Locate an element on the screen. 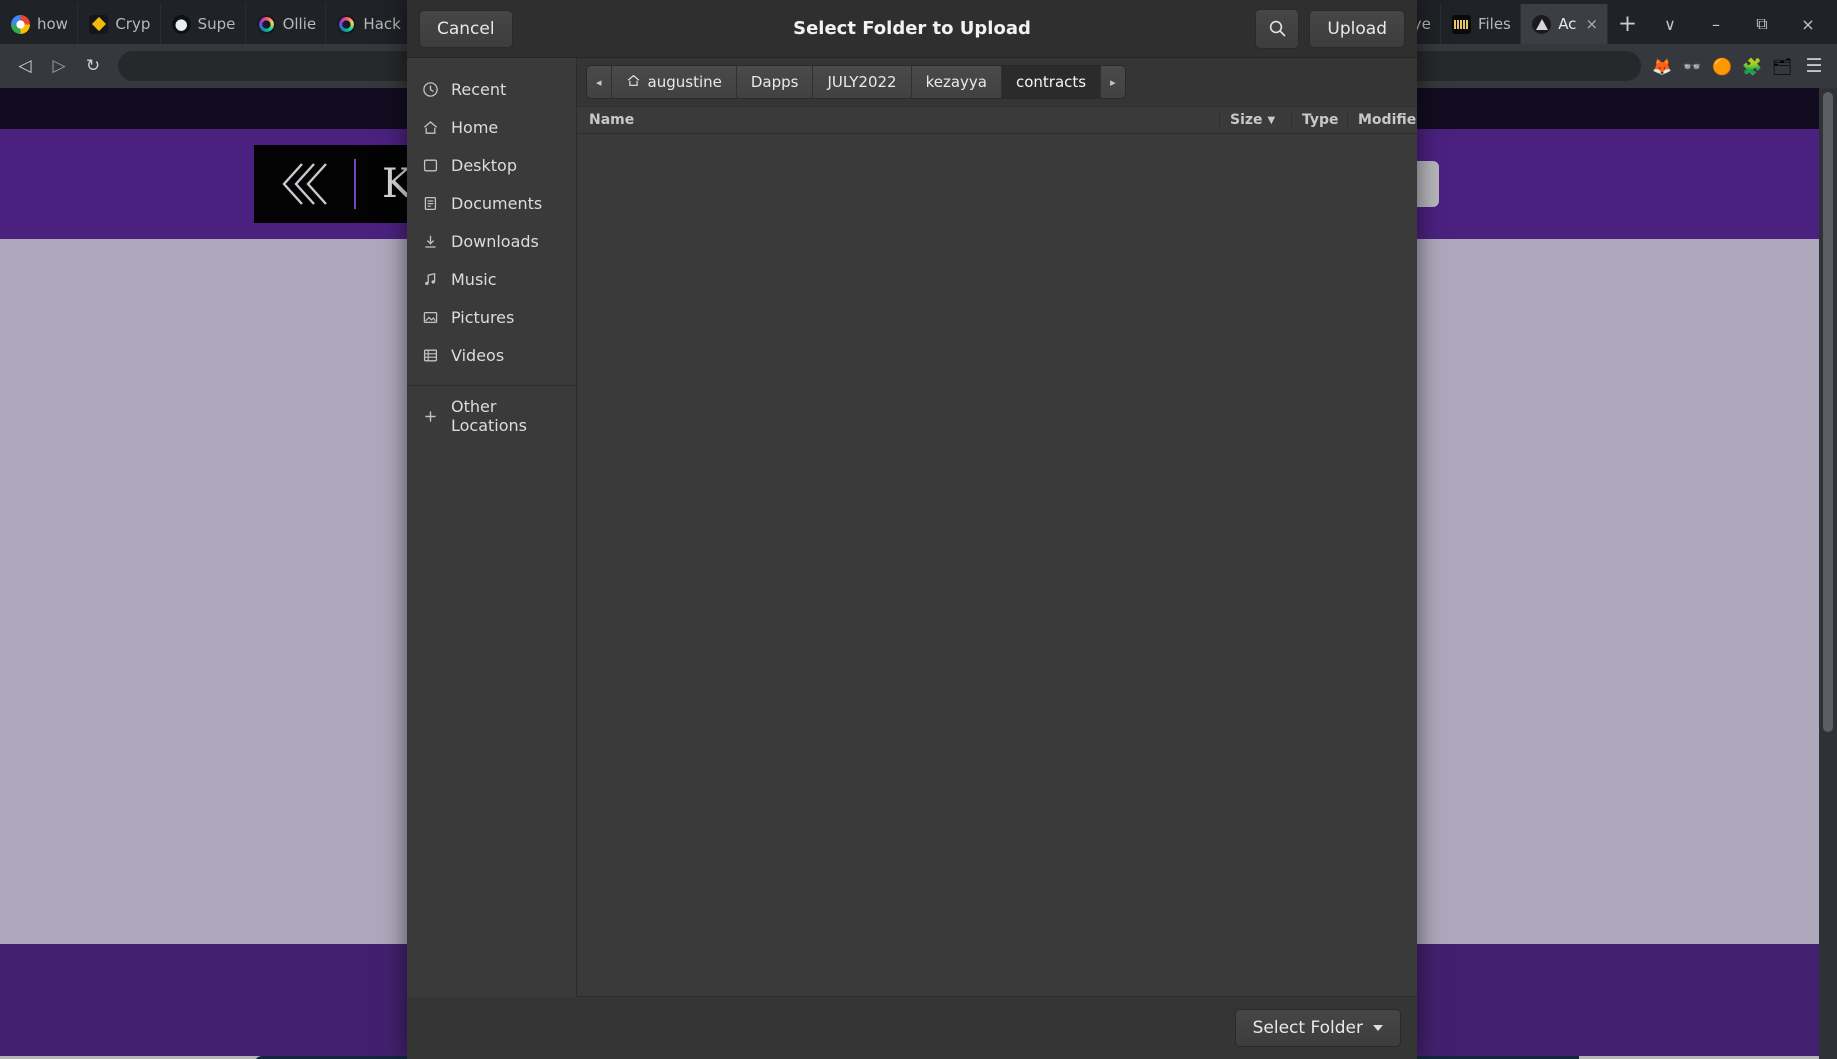  breadcrumb-label: kezayya is located at coordinates (956, 82).